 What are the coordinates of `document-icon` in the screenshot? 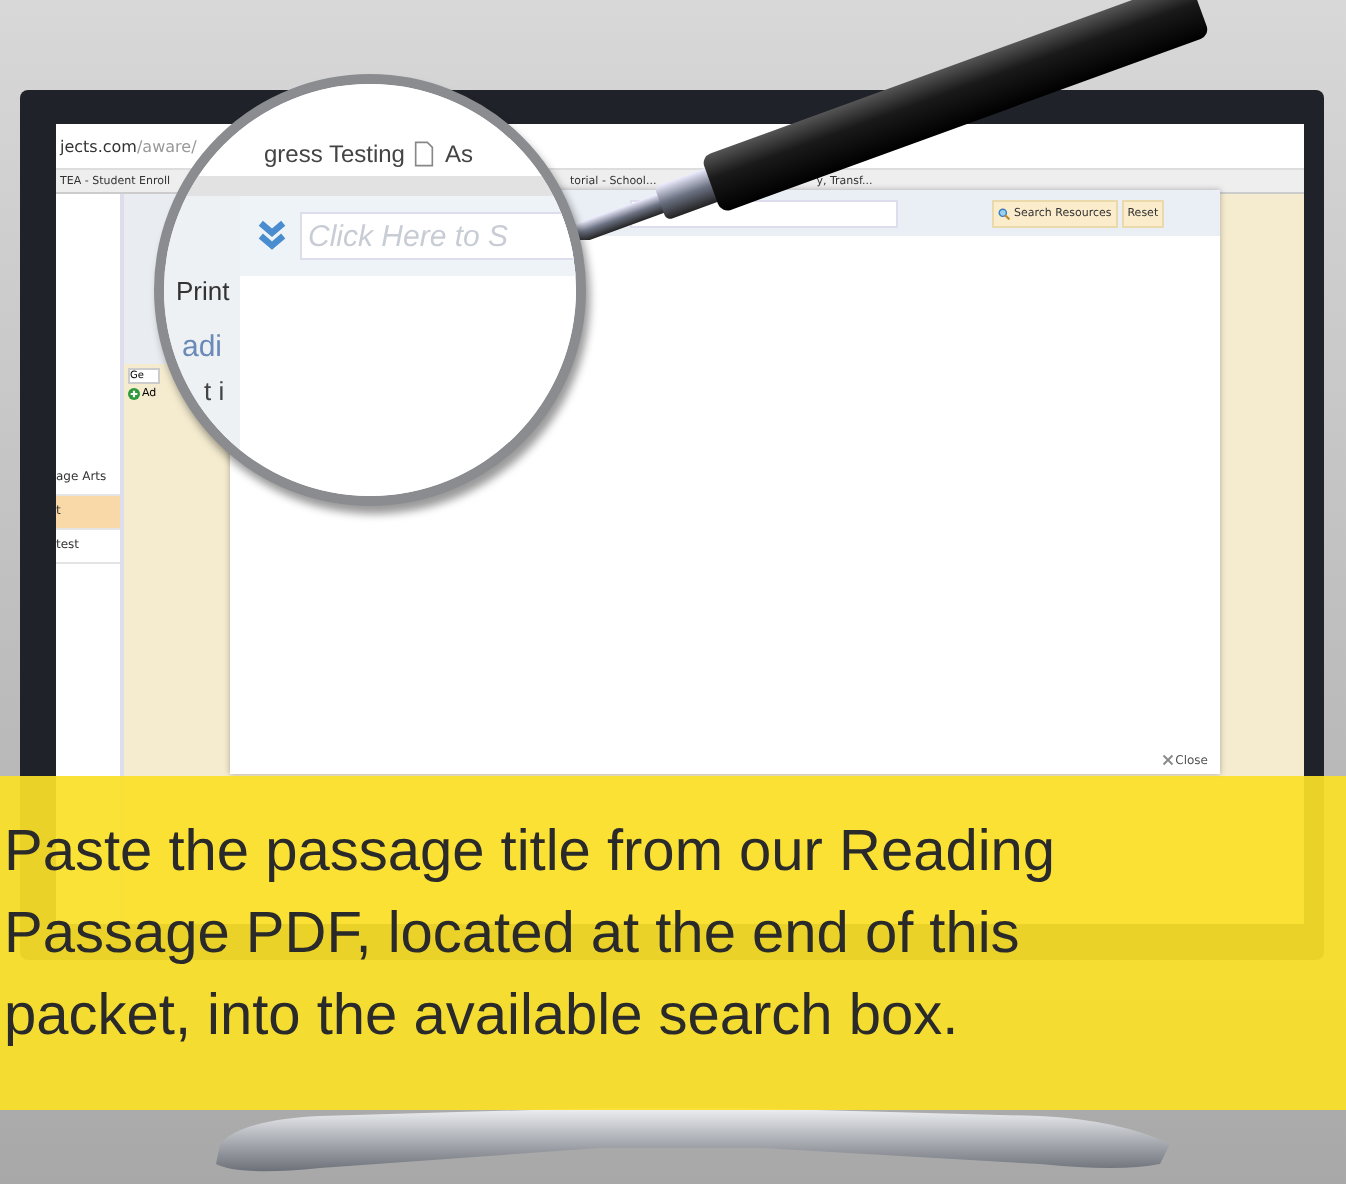 It's located at (424, 154).